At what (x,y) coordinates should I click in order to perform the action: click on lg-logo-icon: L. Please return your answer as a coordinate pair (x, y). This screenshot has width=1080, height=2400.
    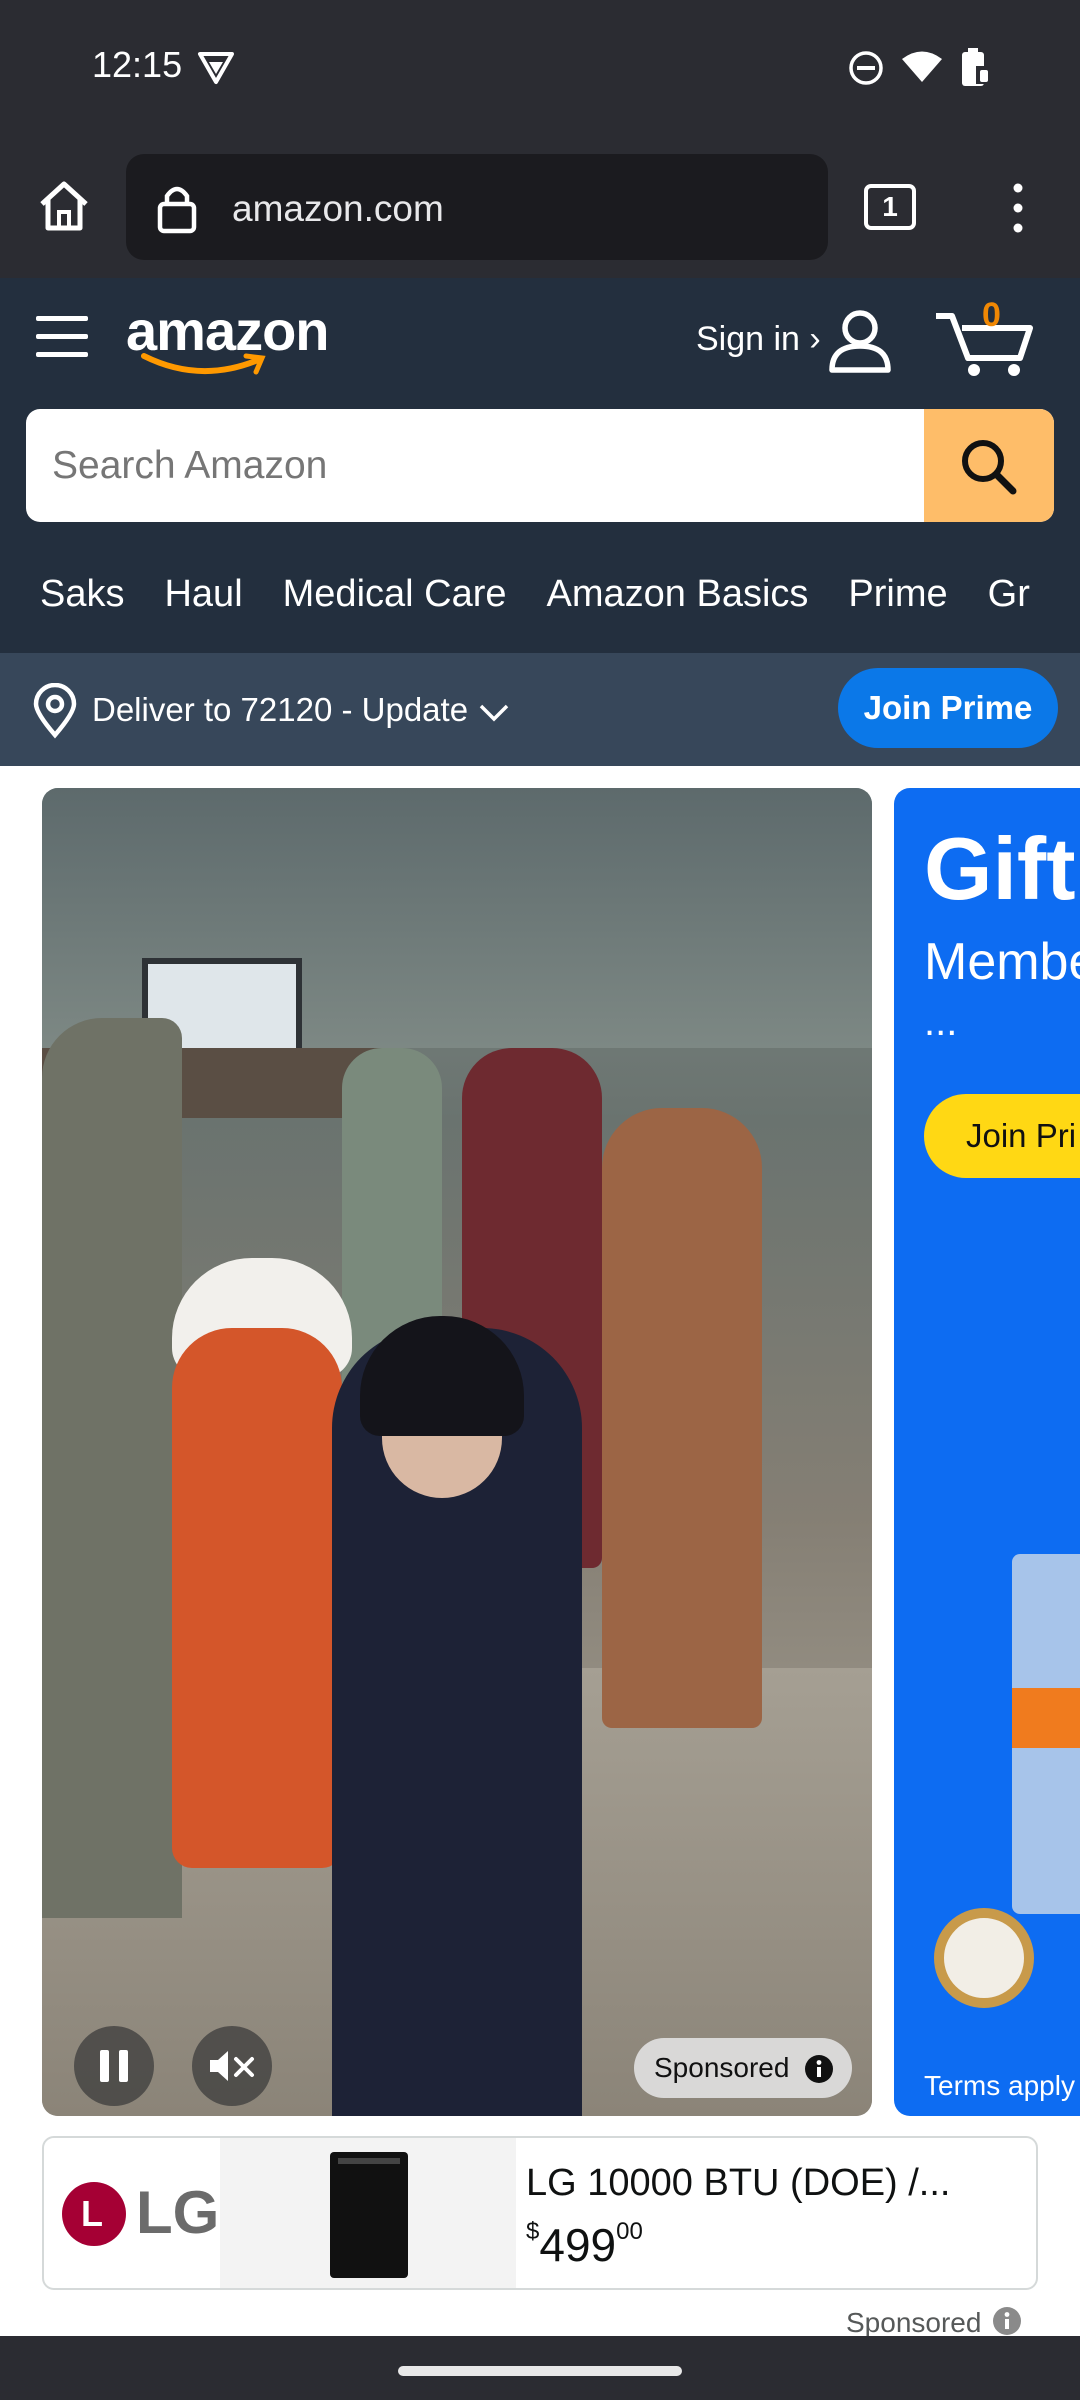
    Looking at the image, I should click on (94, 2214).